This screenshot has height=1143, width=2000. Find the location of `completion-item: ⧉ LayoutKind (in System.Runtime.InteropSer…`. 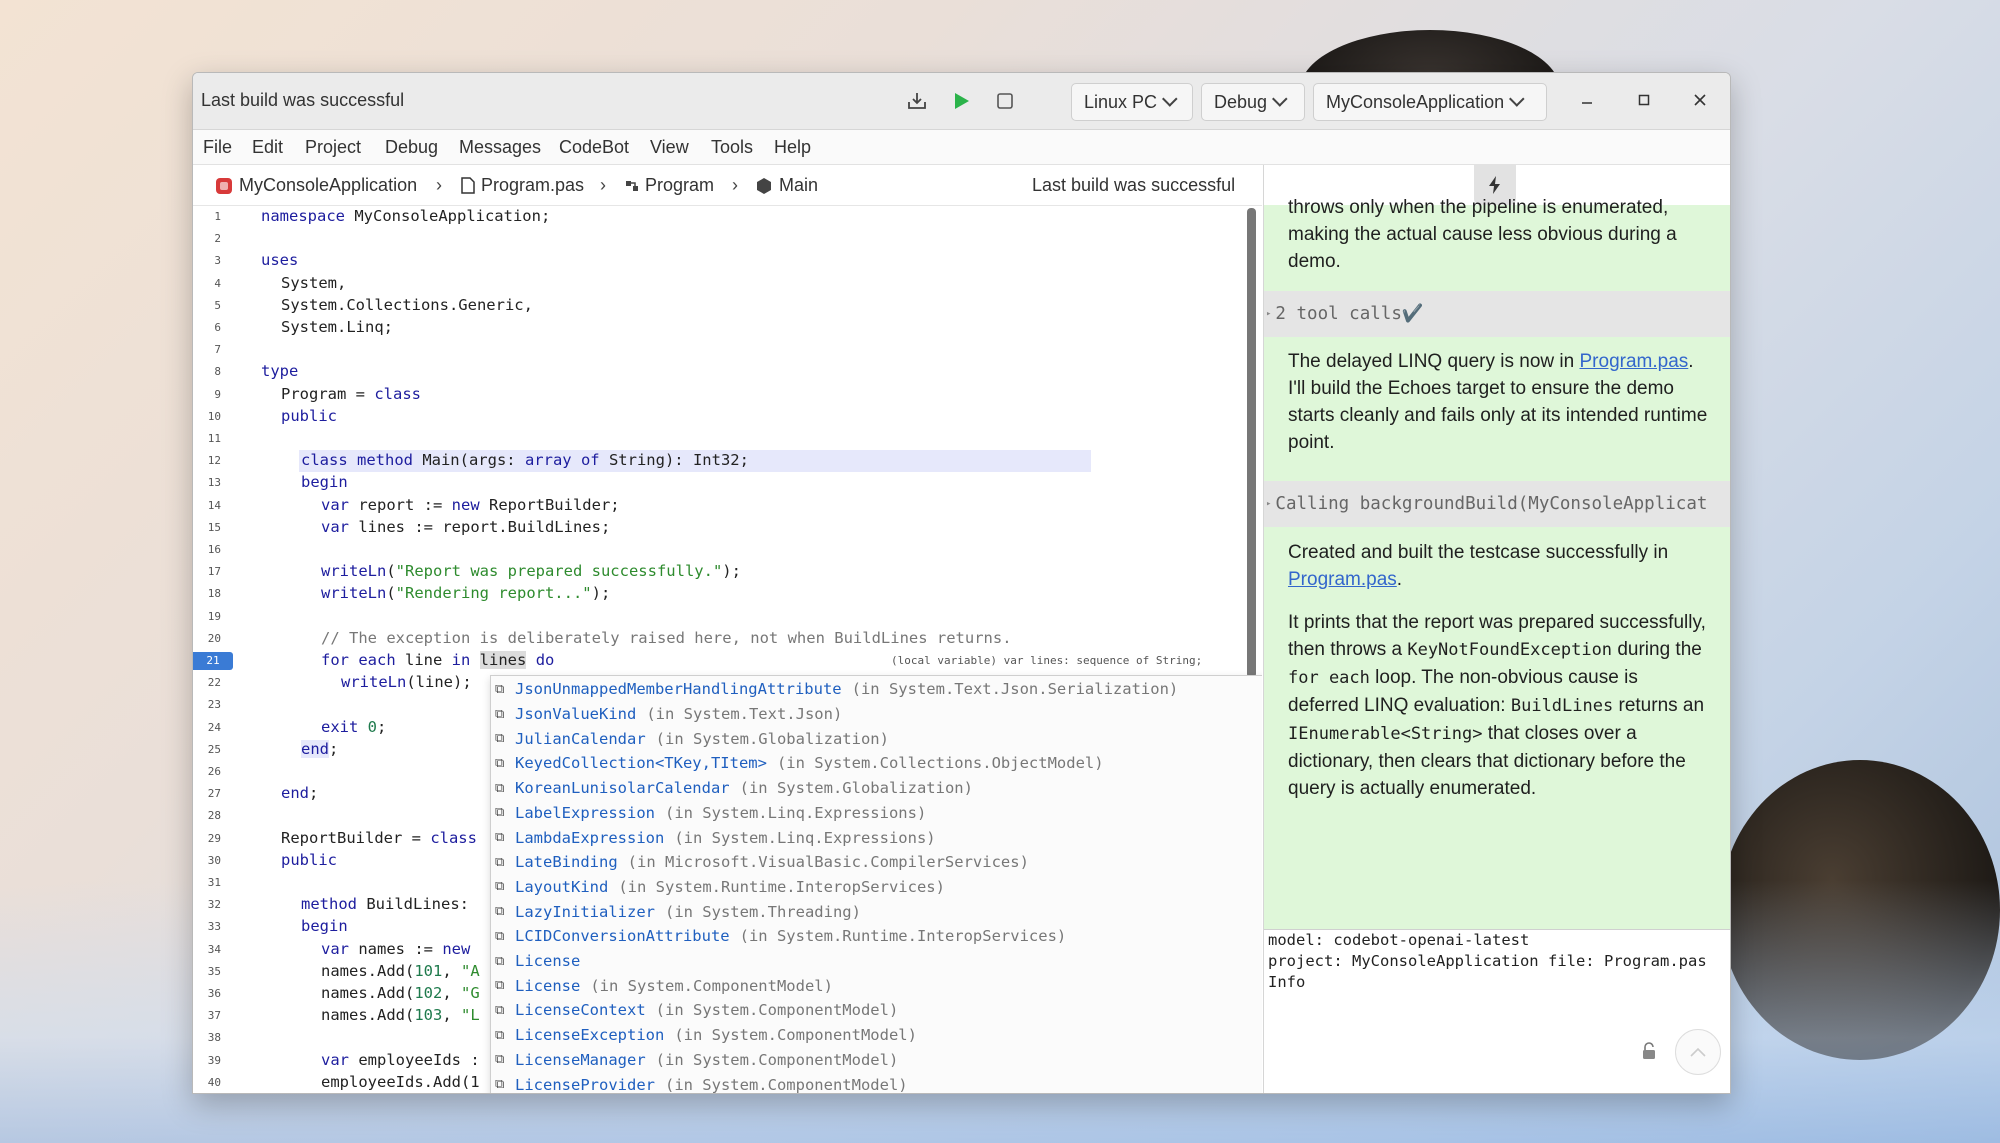

completion-item: ⧉ LayoutKind (in System.Runtime.InteropSer… is located at coordinates (876, 887).